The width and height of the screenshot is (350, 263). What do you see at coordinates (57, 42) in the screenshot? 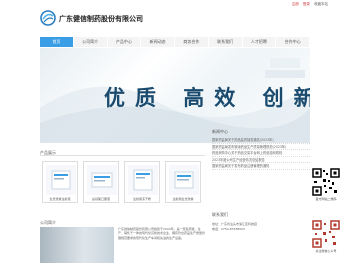
I see `nav-home: 首页` at bounding box center [57, 42].